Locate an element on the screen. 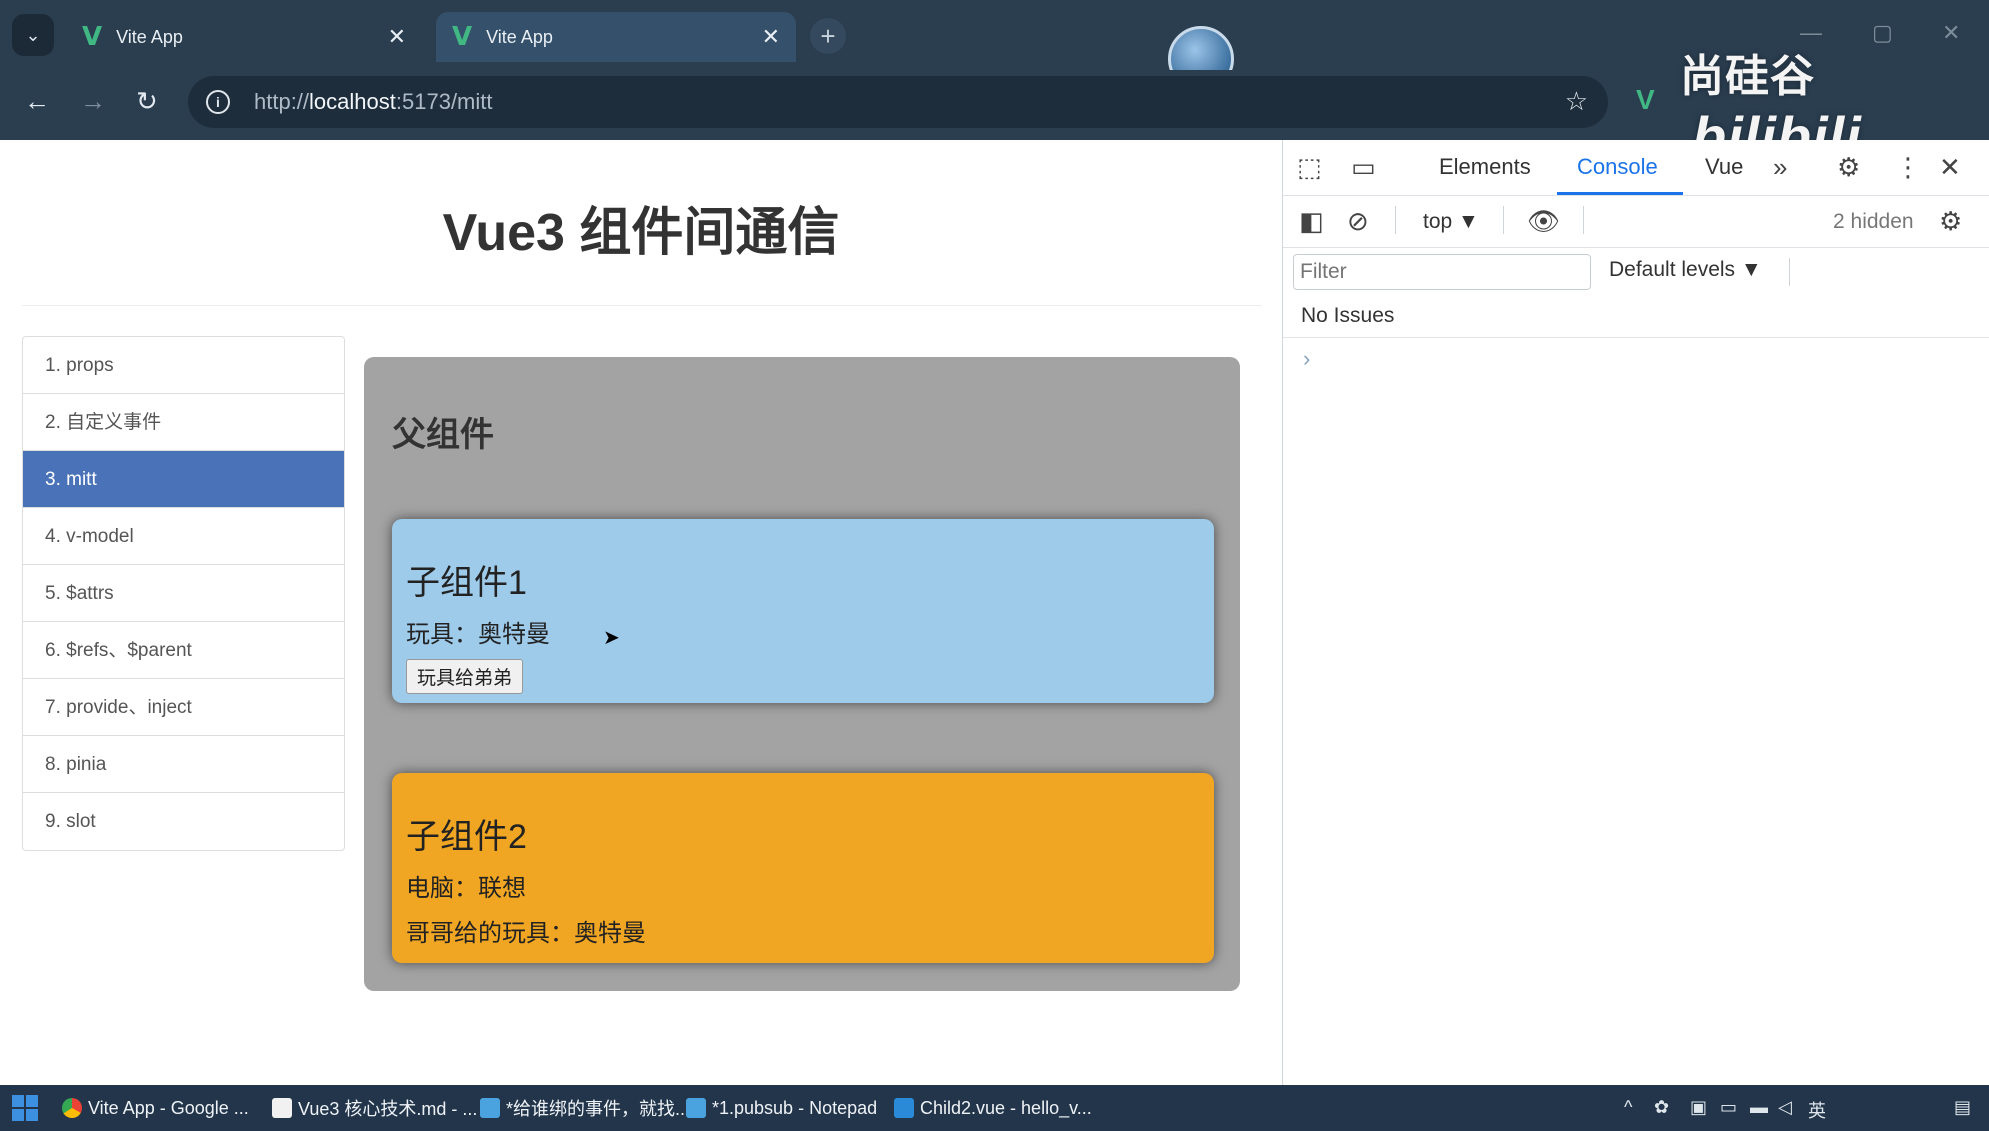  windows-start-icon is located at coordinates (25, 1108).